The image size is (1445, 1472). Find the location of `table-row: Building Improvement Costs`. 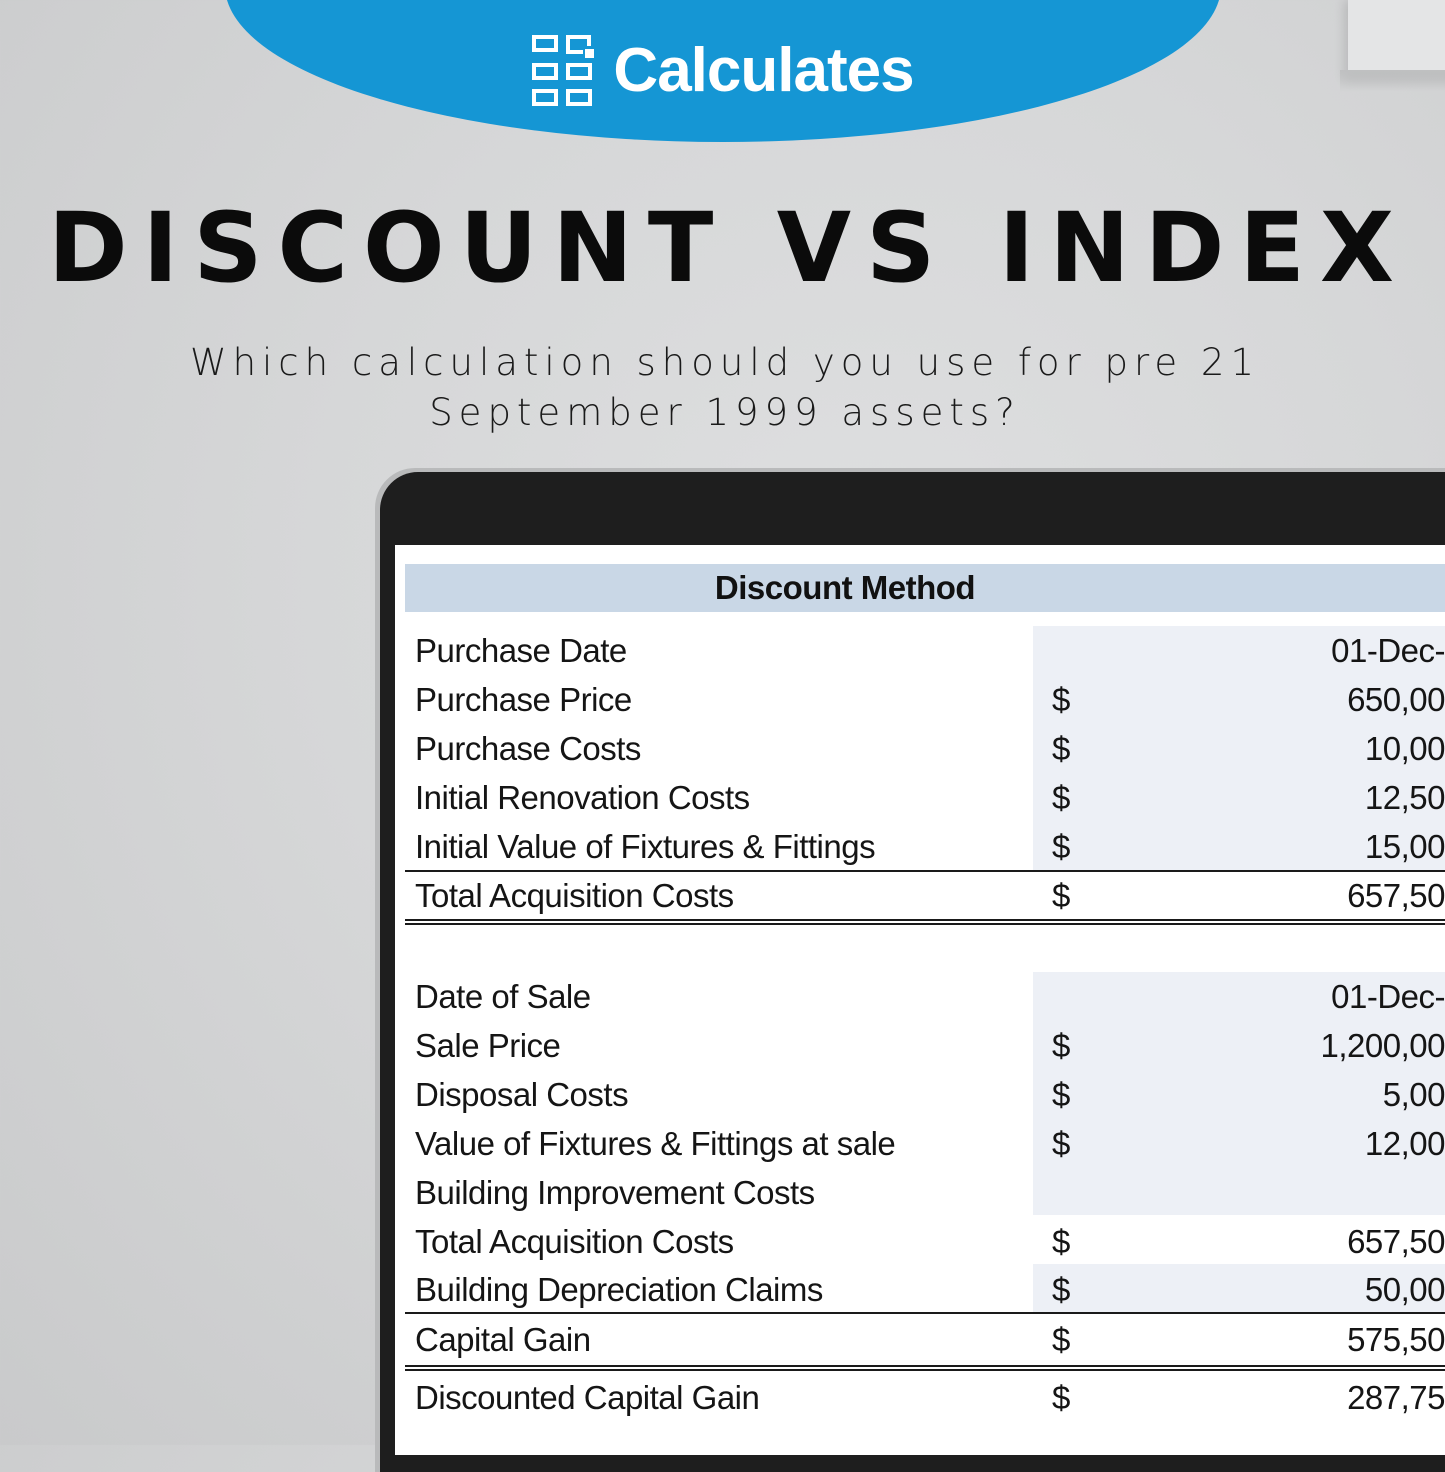

table-row: Building Improvement Costs is located at coordinates (930, 1194).